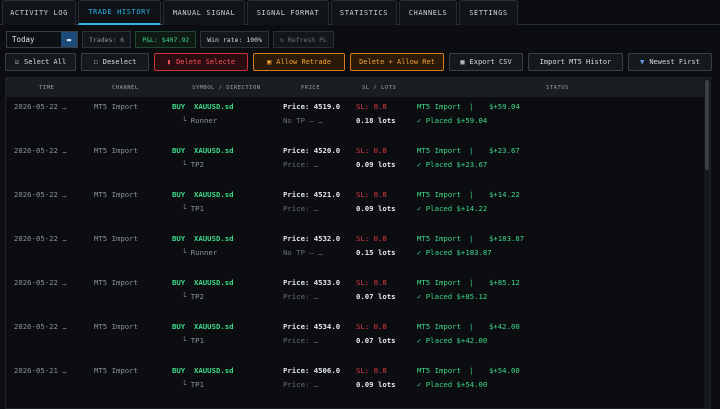 The image size is (720, 409). What do you see at coordinates (557, 88) in the screenshot?
I see `column-header-status: STATUS` at bounding box center [557, 88].